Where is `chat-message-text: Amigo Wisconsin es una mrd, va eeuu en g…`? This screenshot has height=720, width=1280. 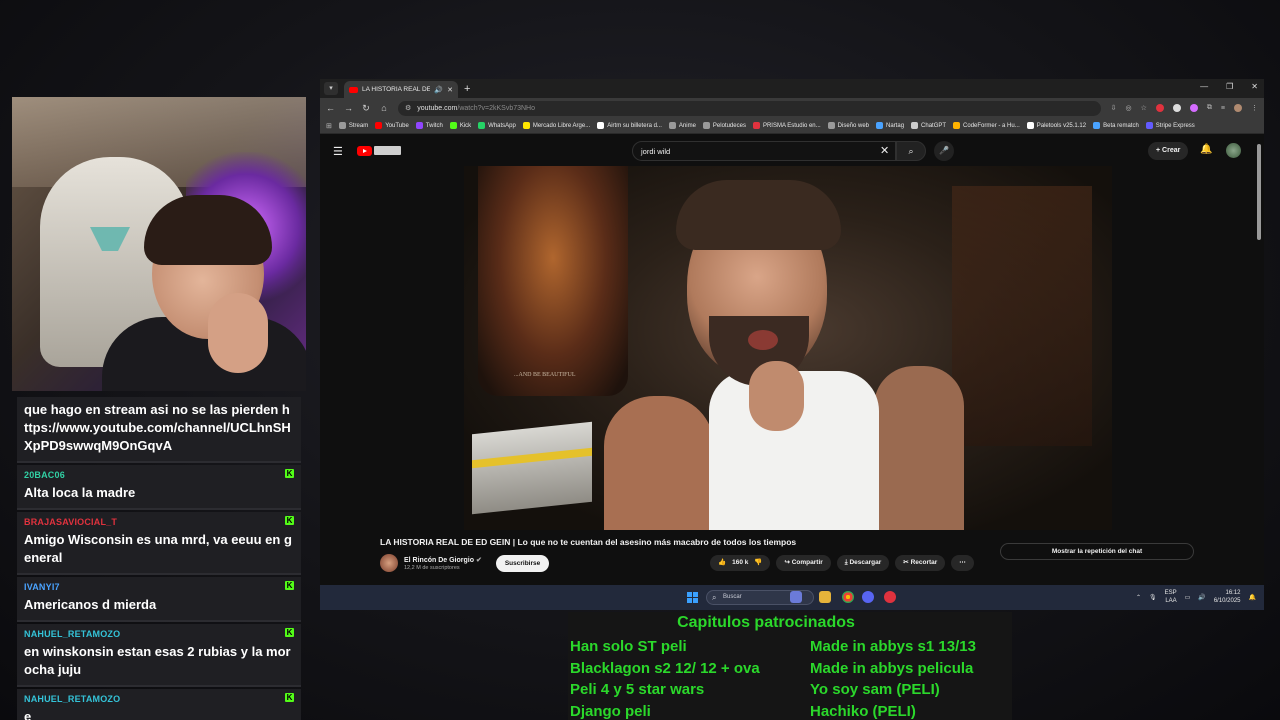
chat-message-text: Amigo Wisconsin es una mrd, va eeuu en g… is located at coordinates (158, 548).